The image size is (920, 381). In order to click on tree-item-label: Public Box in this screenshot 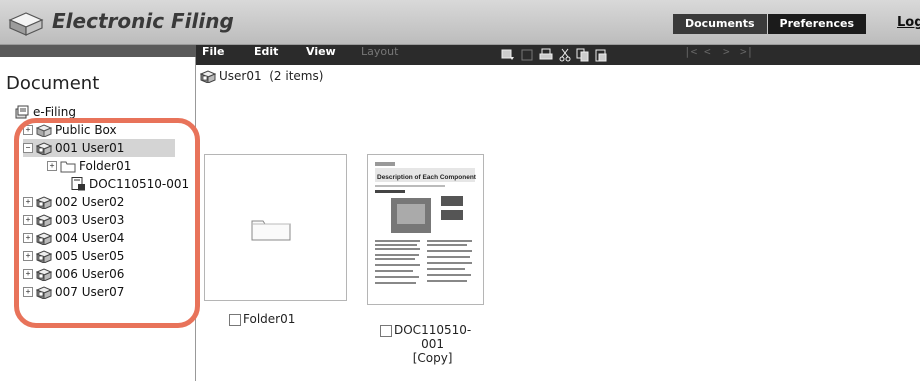, I will do `click(86, 130)`.